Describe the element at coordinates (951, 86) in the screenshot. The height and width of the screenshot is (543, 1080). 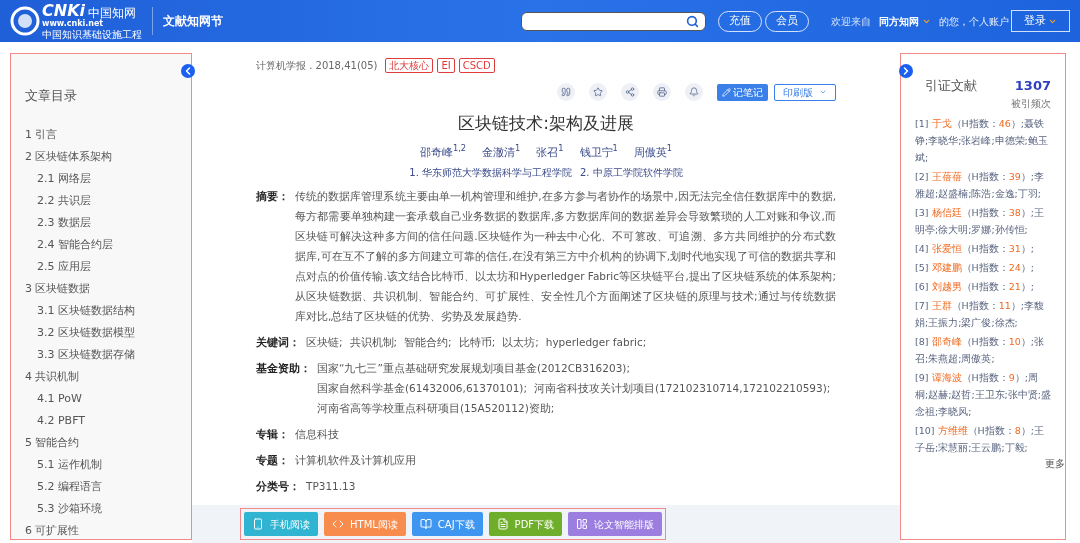
I see `citations-title: 引证文献` at that location.